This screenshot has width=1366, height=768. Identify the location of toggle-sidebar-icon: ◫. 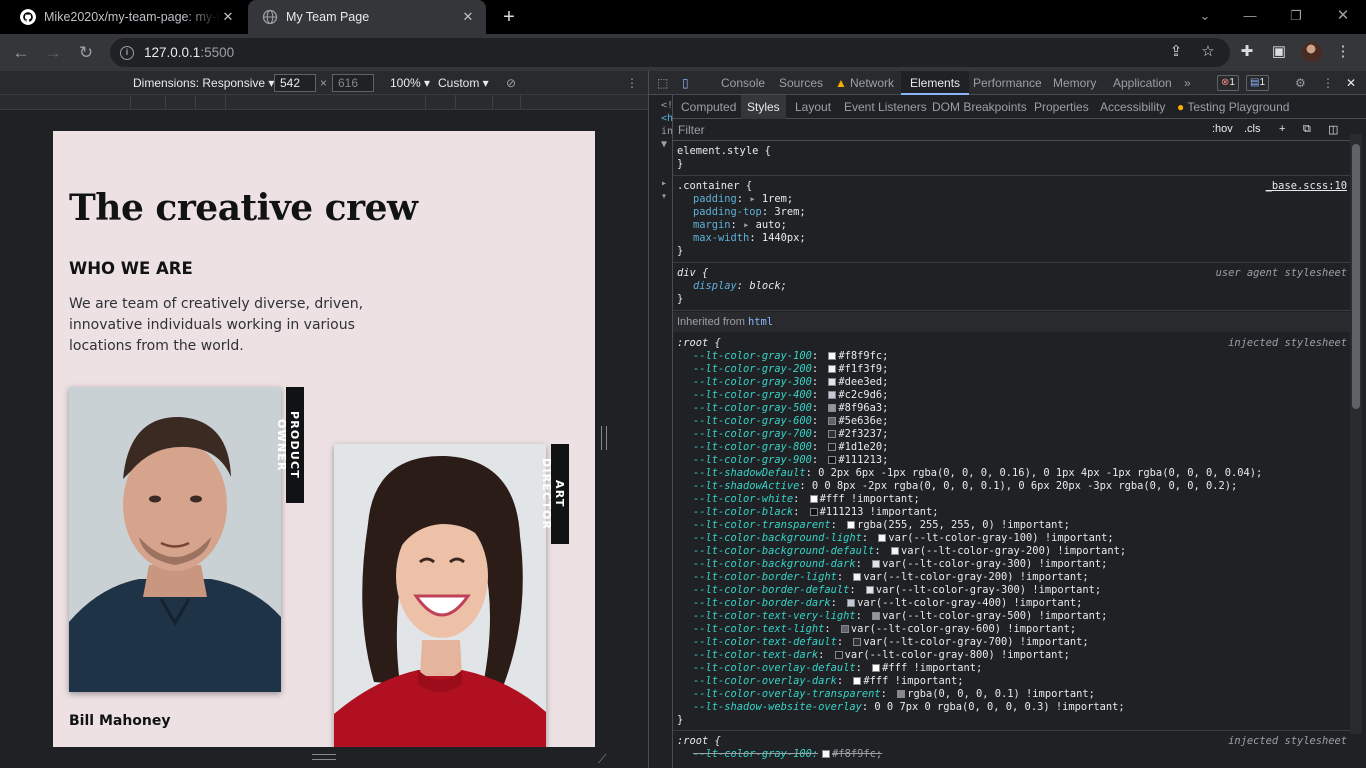
(1333, 129).